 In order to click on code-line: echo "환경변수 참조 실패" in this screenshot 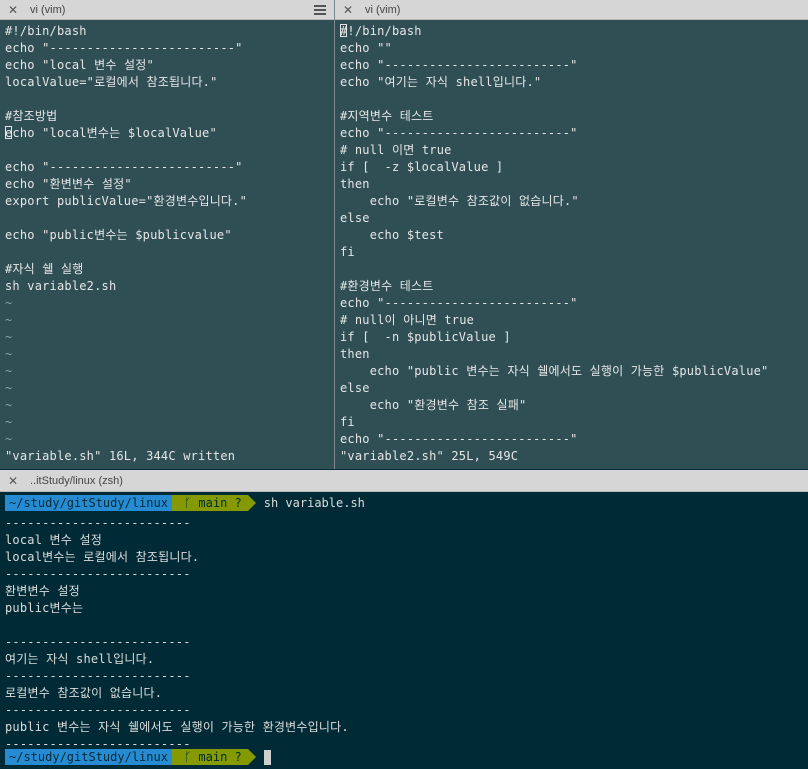, I will do `click(433, 405)`.